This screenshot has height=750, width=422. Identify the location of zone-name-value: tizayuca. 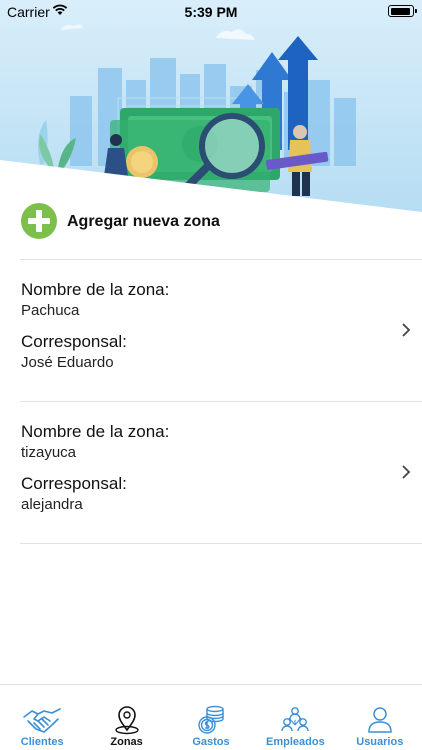
(49, 452).